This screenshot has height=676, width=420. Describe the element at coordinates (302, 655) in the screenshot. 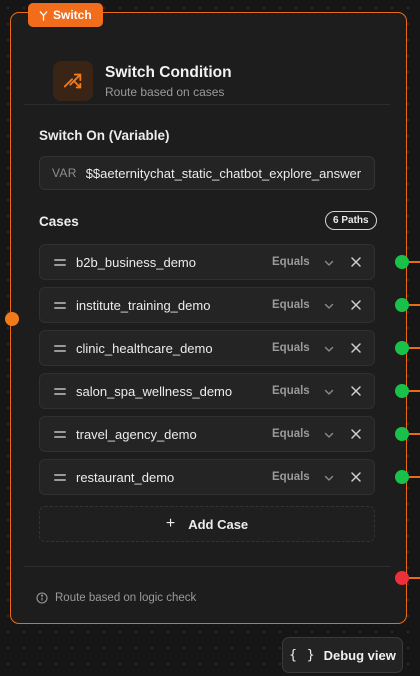

I see `code-braces-icon: { }` at that location.